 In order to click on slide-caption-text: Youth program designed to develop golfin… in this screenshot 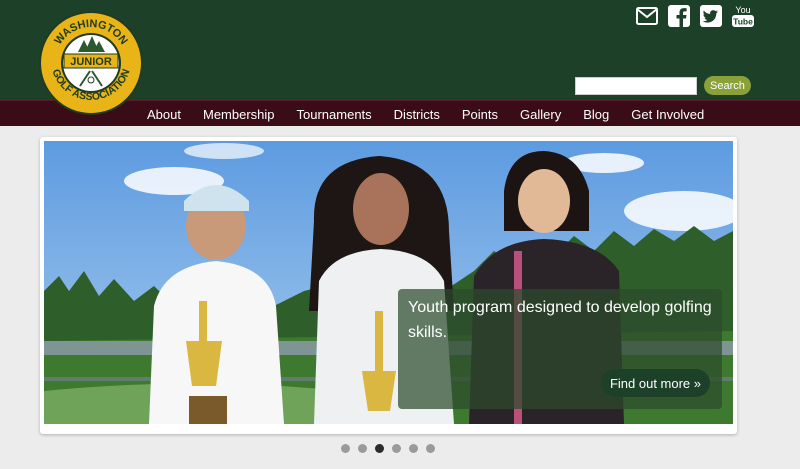, I will do `click(560, 320)`.